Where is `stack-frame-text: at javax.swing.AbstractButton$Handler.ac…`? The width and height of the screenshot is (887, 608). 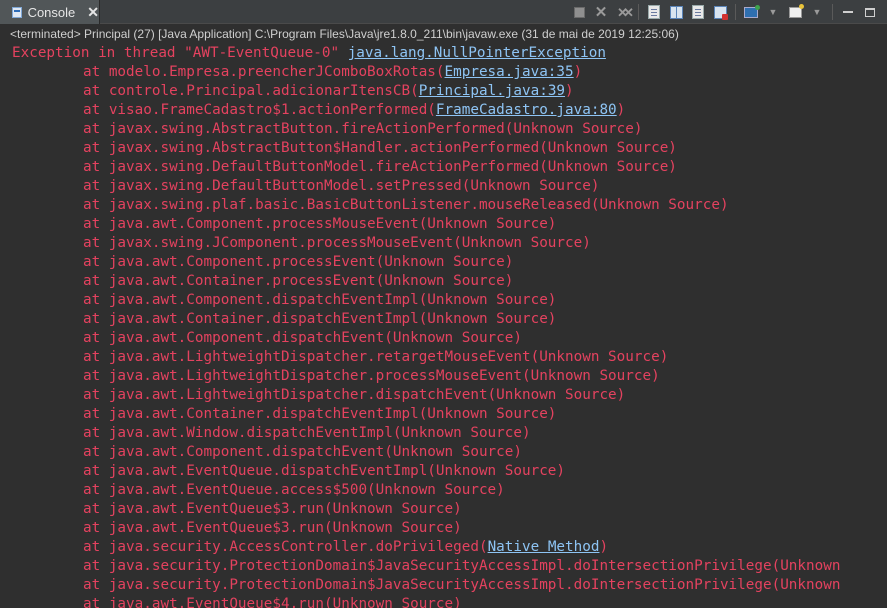
stack-frame-text: at javax.swing.AbstractButton$Handler.ac… is located at coordinates (380, 148).